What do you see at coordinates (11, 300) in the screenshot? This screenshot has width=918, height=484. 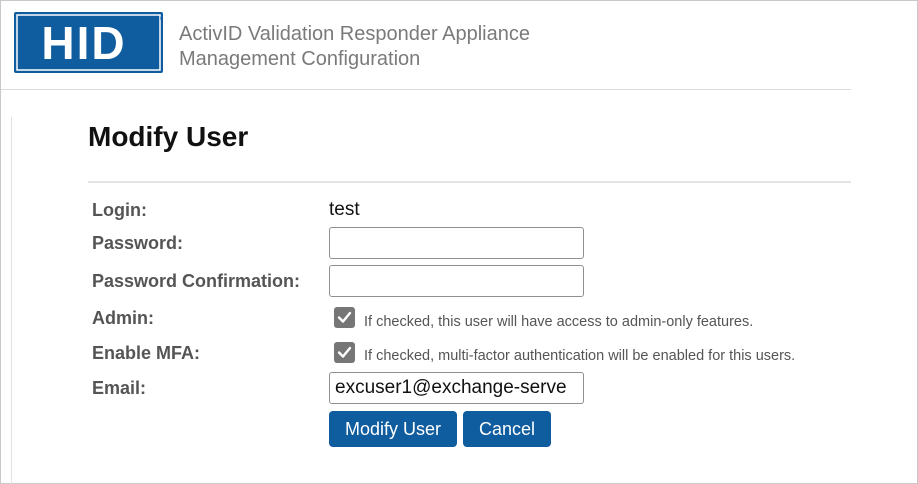 I see `left-divider` at bounding box center [11, 300].